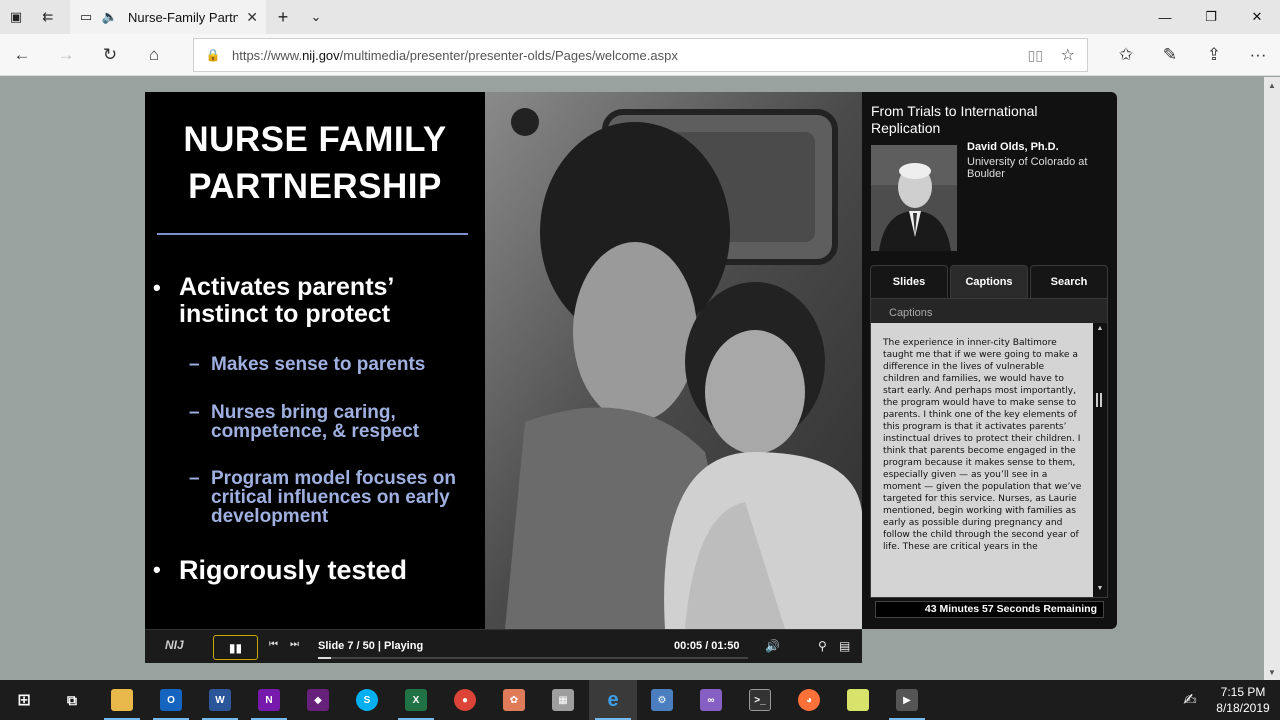  What do you see at coordinates (1258, 55) in the screenshot?
I see `more-icon: ···` at bounding box center [1258, 55].